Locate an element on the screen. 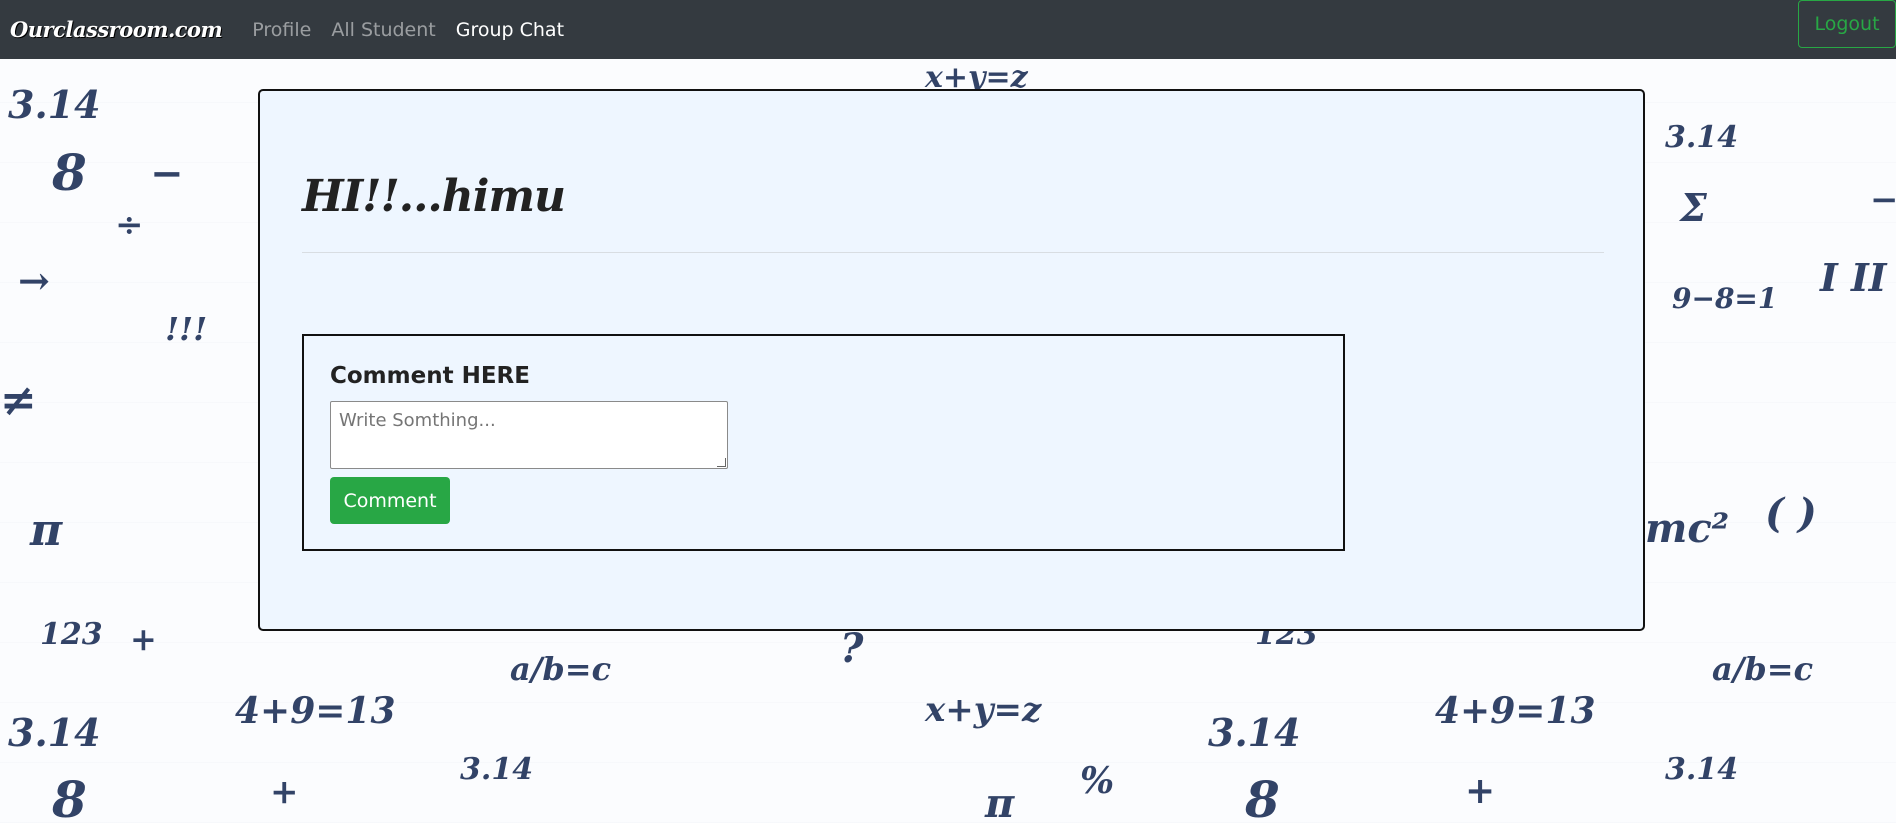  doodle-text: % is located at coordinates (1097, 781).